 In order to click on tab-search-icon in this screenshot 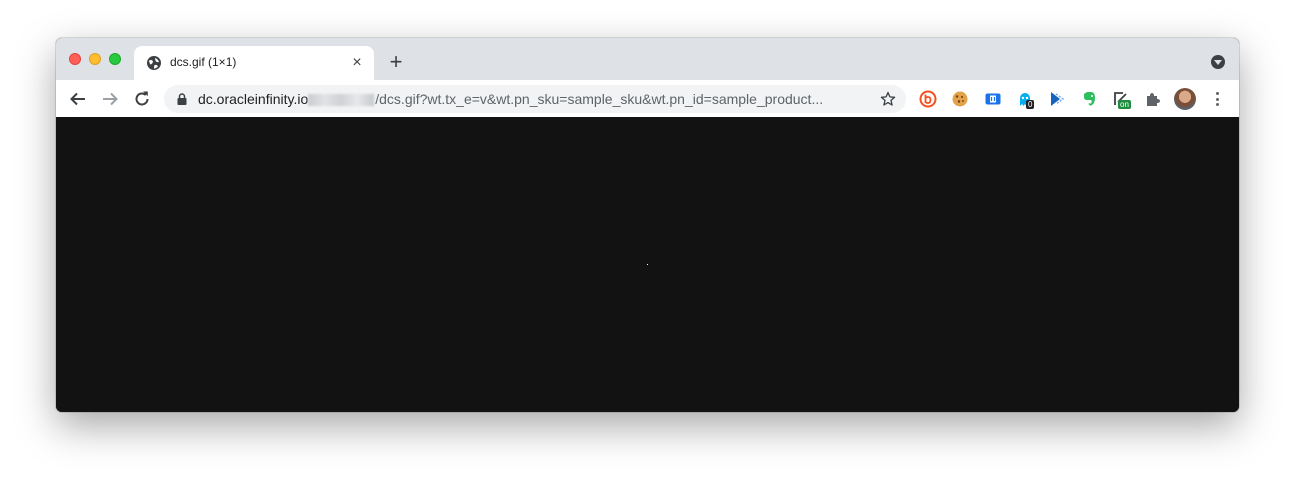, I will do `click(1218, 62)`.